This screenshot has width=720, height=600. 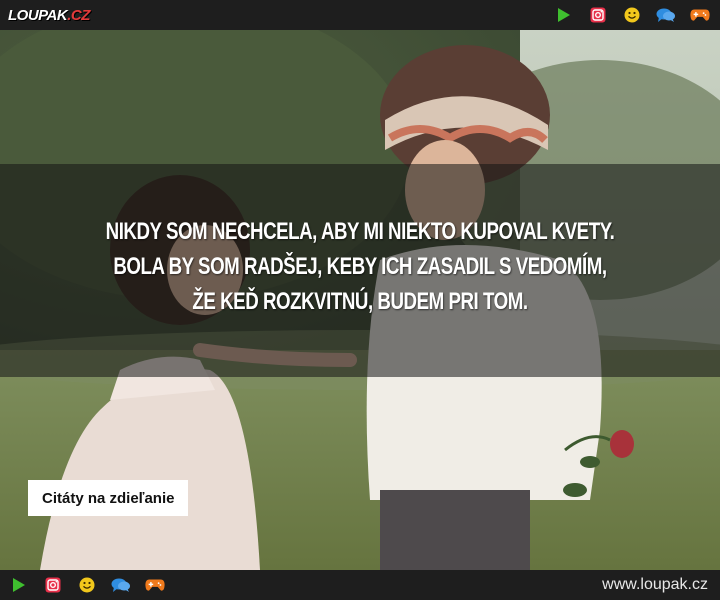 What do you see at coordinates (78, 15) in the screenshot?
I see `logo-tld: .CZ` at bounding box center [78, 15].